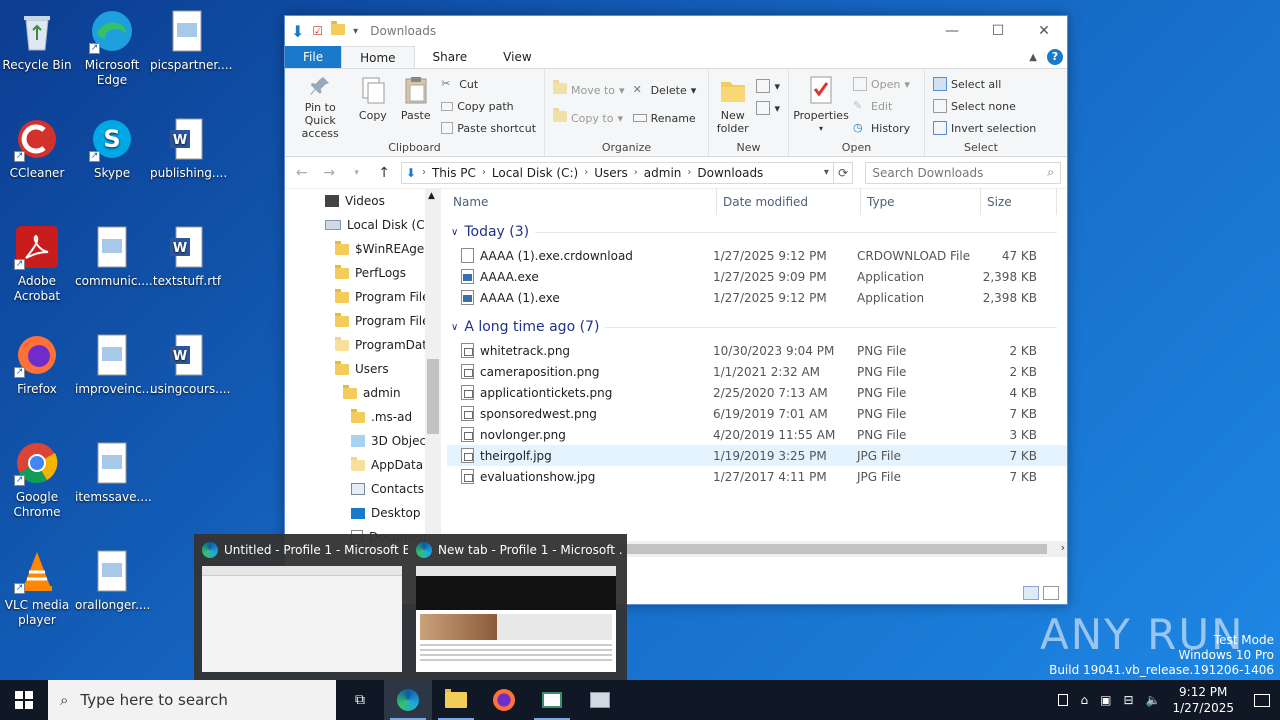  What do you see at coordinates (881, 128) in the screenshot?
I see `history-button: ◷ History` at bounding box center [881, 128].